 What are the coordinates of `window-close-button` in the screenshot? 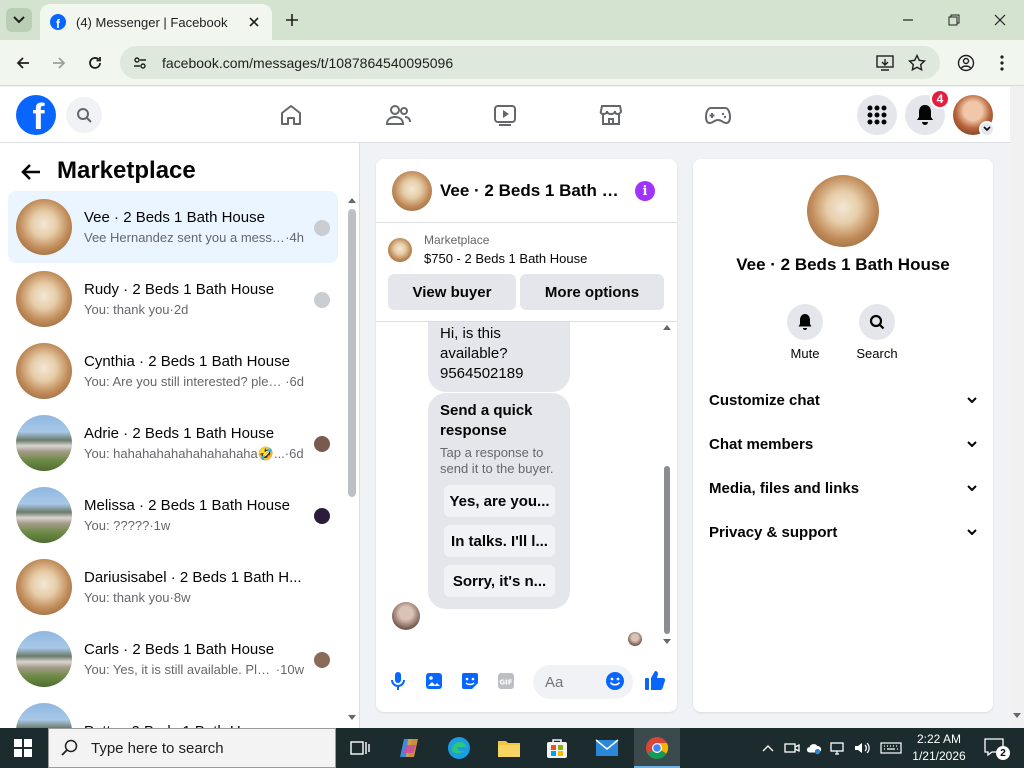 It's located at (1000, 20).